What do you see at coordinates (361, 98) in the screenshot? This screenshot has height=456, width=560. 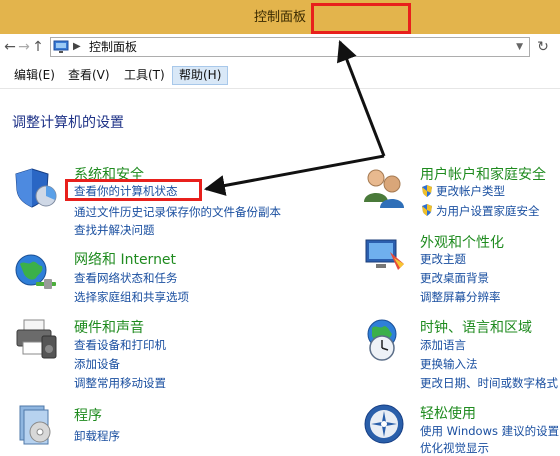 I see `annotation-arrow-to-title` at bounding box center [361, 98].